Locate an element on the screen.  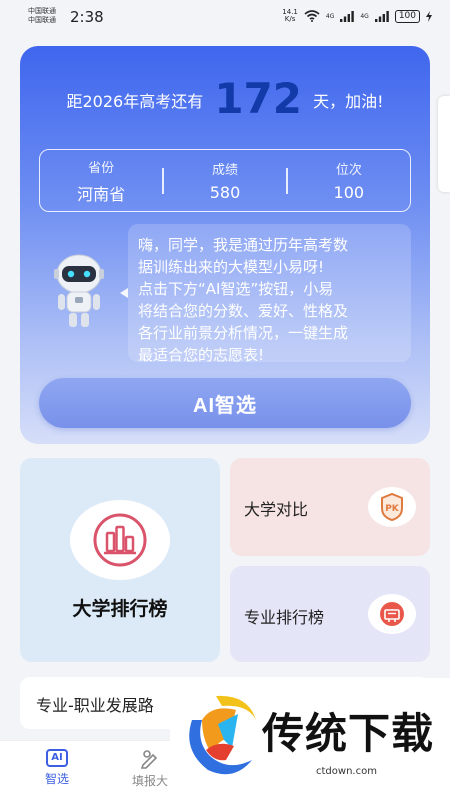
podium-graphic-icon is located at coordinates (392, 614).